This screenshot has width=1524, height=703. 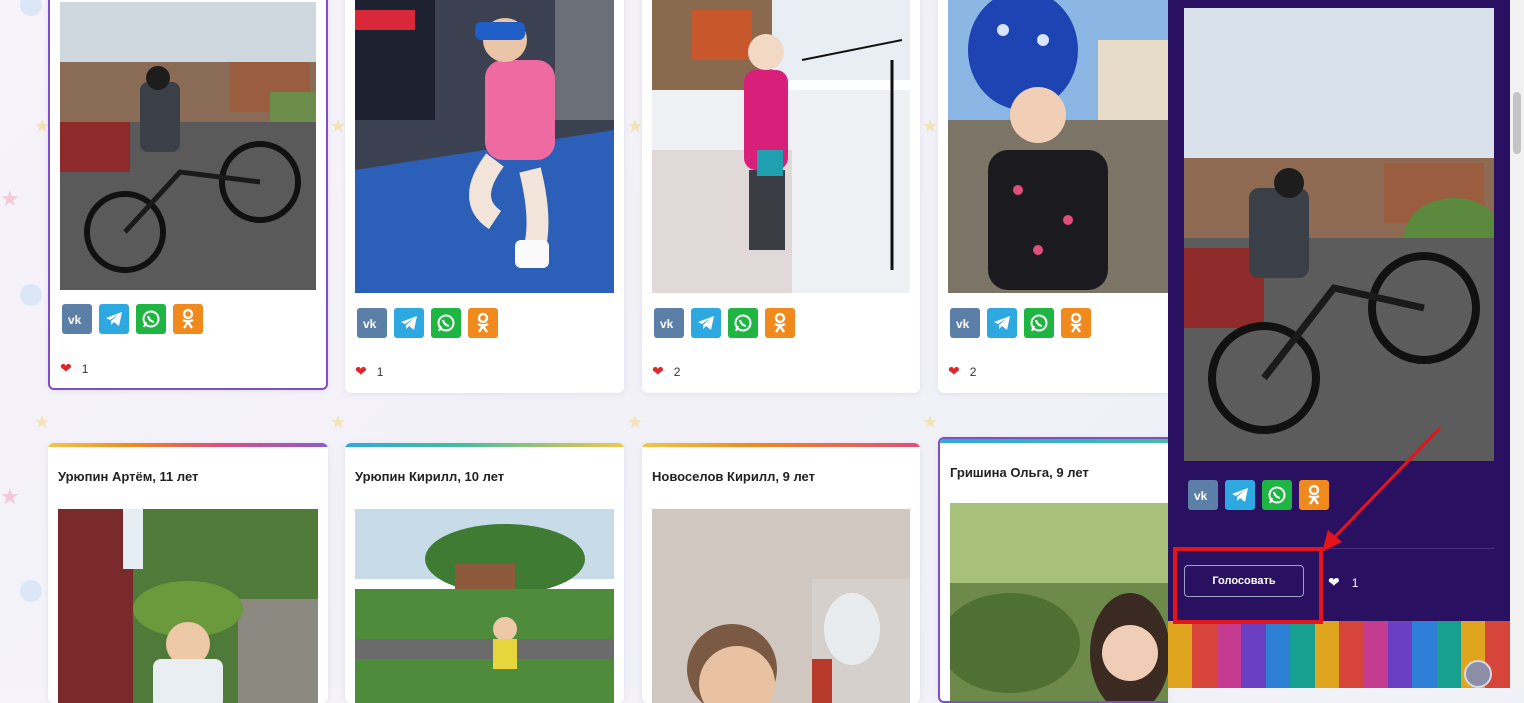 I want to click on rainbow-stripes, so click(x=1339, y=654).